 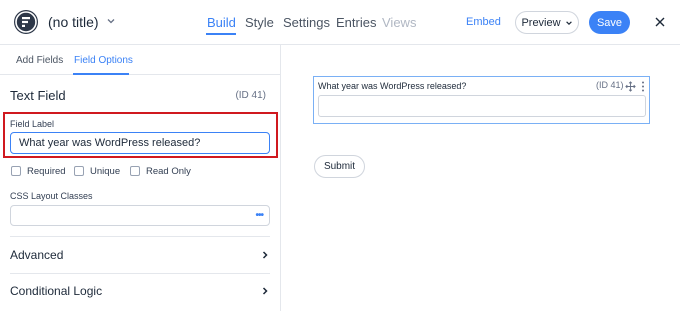 I want to click on required-checkbox, so click(x=16, y=171).